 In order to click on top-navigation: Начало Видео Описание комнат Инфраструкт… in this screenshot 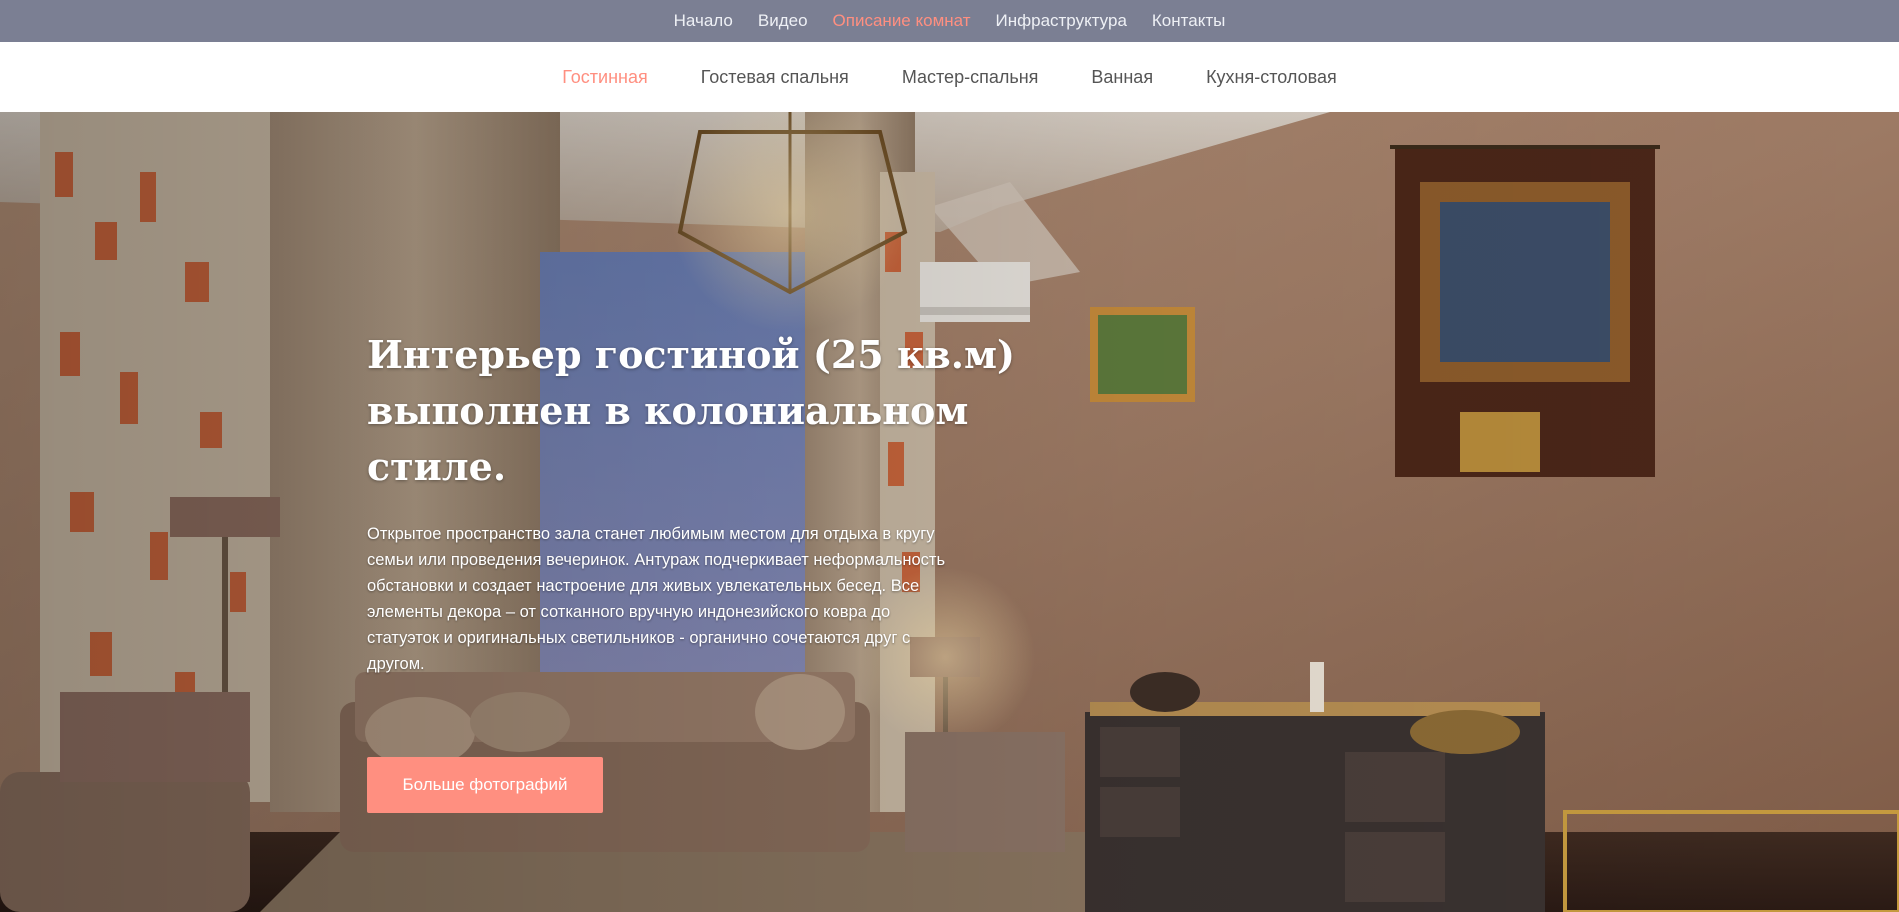, I will do `click(949, 21)`.